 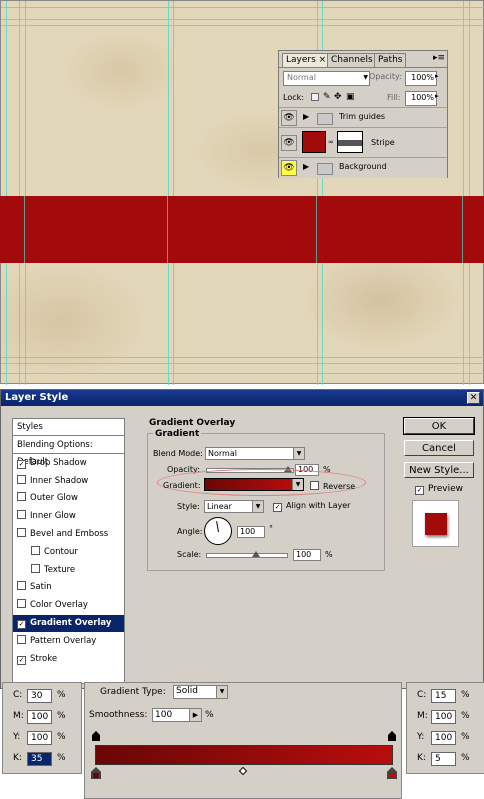 What do you see at coordinates (306, 60) in the screenshot?
I see `tab-layers: Layers ×` at bounding box center [306, 60].